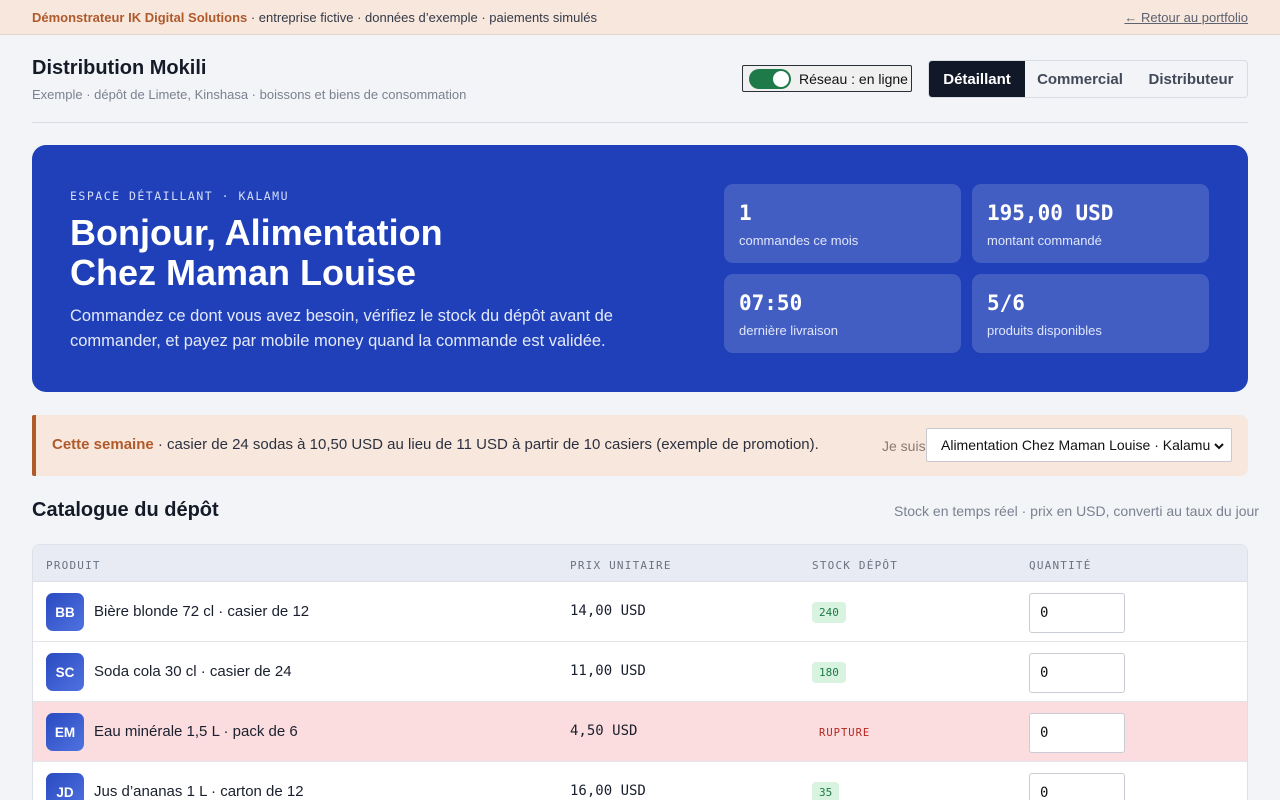 This screenshot has width=1280, height=800. What do you see at coordinates (799, 240) in the screenshot?
I see `stat-label: commandes ce mois` at bounding box center [799, 240].